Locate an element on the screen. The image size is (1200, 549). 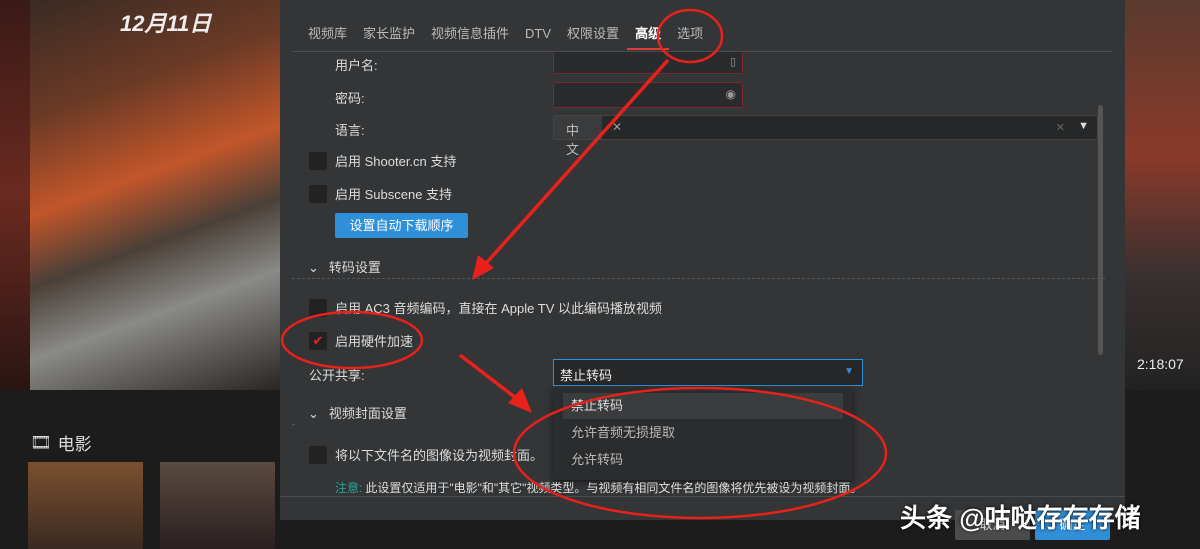
cover-section-header: ⌄ 视频封面设置 is located at coordinates (357, 412).